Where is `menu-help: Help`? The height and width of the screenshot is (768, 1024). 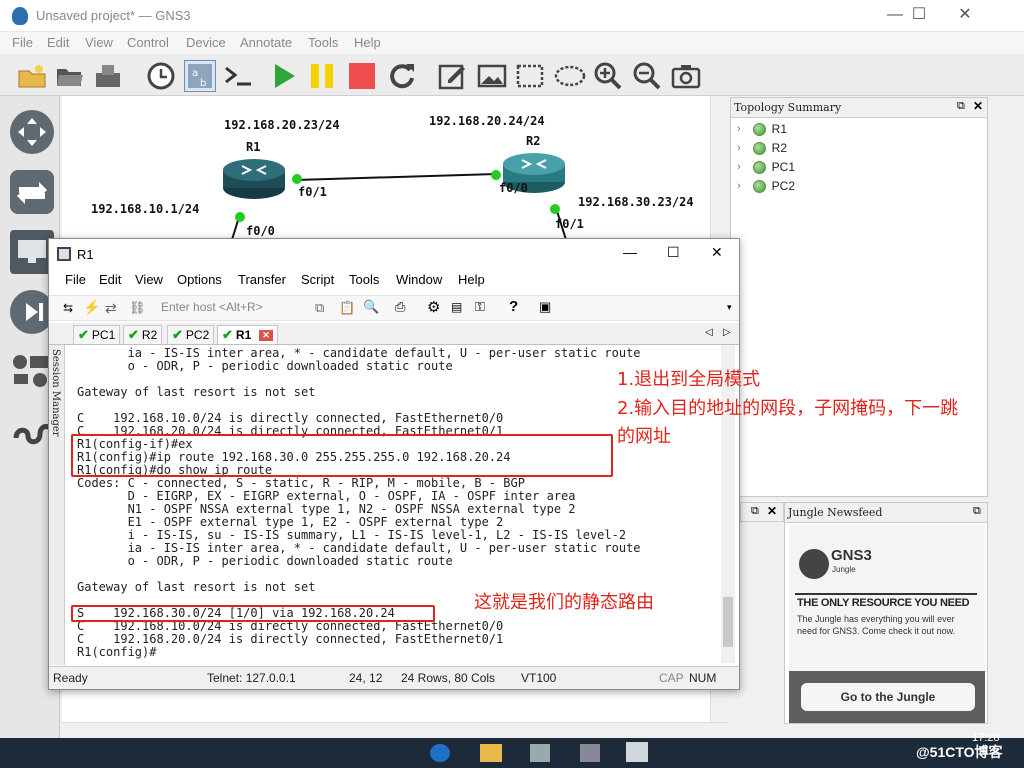 menu-help: Help is located at coordinates (367, 42).